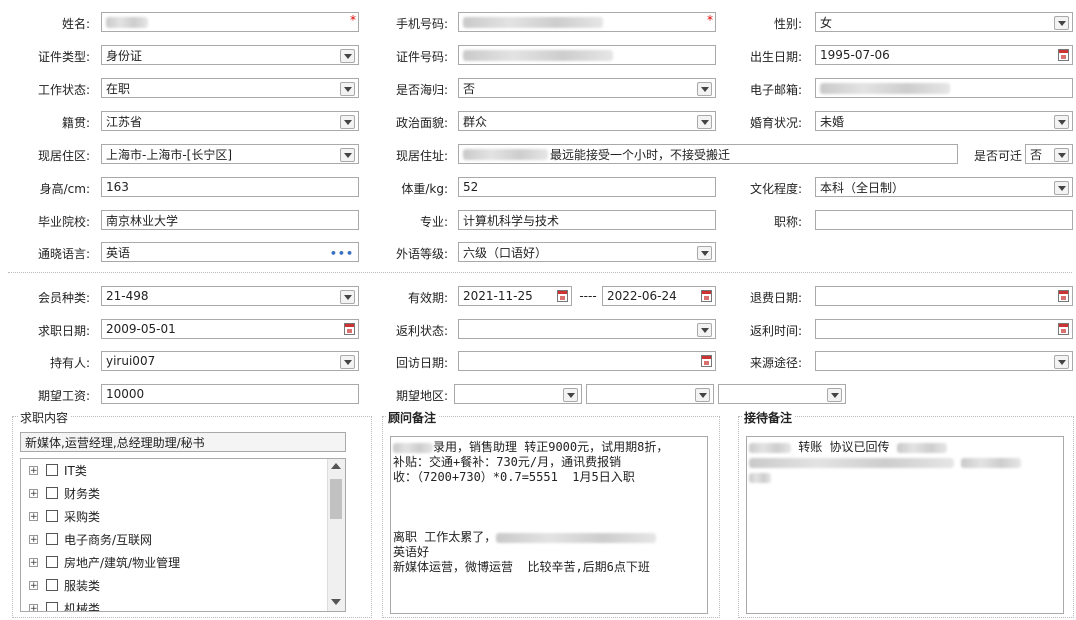 This screenshot has height=620, width=1076. Describe the element at coordinates (342, 253) in the screenshot. I see `more-icon: •••` at that location.